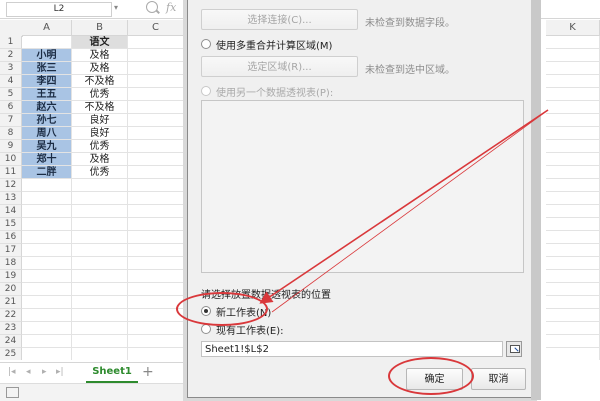 The height and width of the screenshot is (401, 600). What do you see at coordinates (11, 28) in the screenshot?
I see `select-all-corner` at bounding box center [11, 28].